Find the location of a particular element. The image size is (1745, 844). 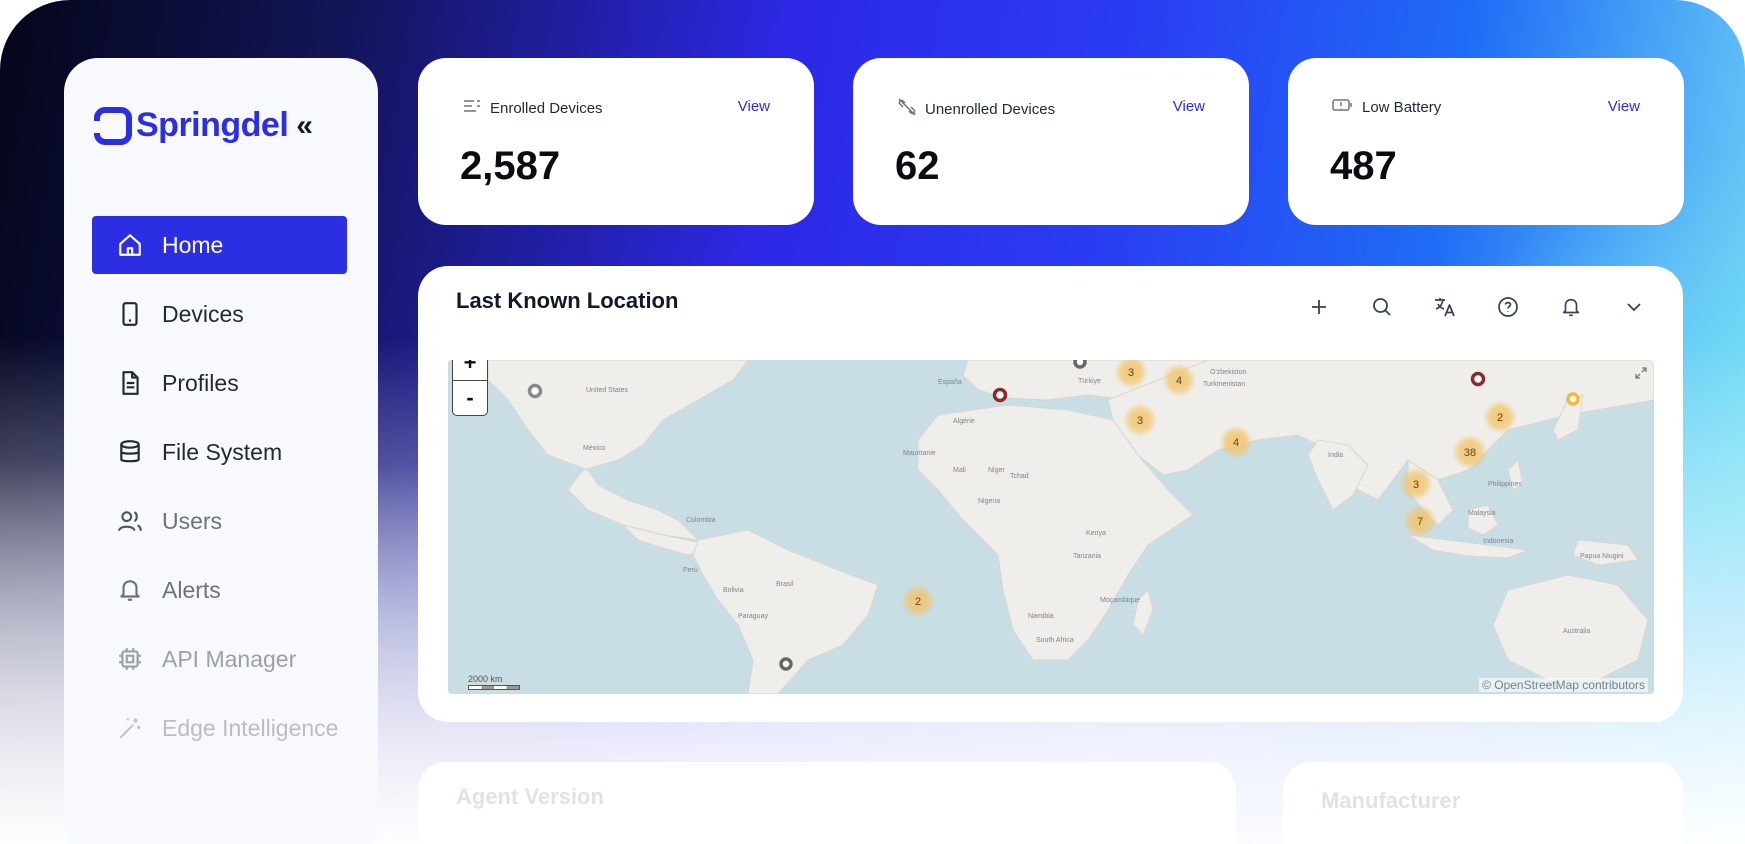

card-toolbar is located at coordinates (1460, 307).